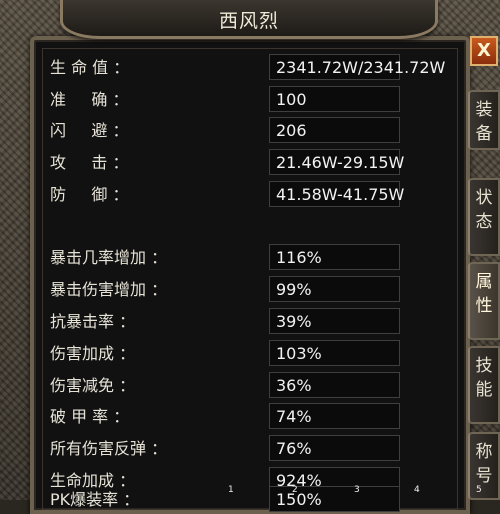  I want to click on attr-value: 150%, so click(334, 499).